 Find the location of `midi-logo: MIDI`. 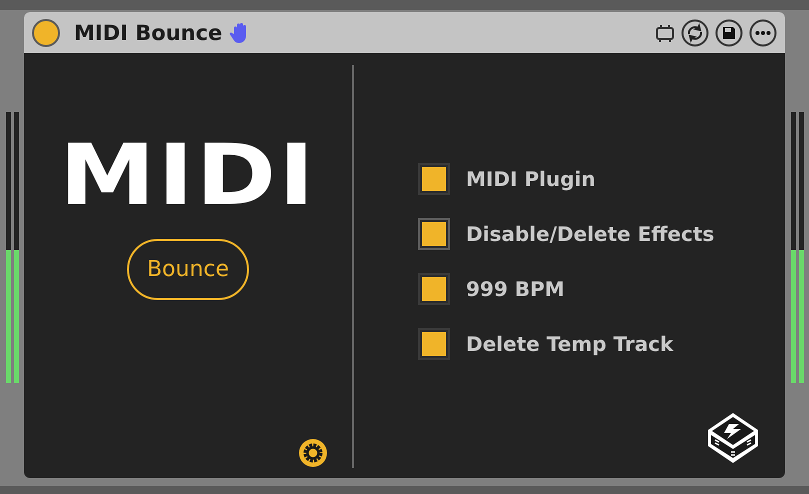

midi-logo: MIDI is located at coordinates (188, 175).